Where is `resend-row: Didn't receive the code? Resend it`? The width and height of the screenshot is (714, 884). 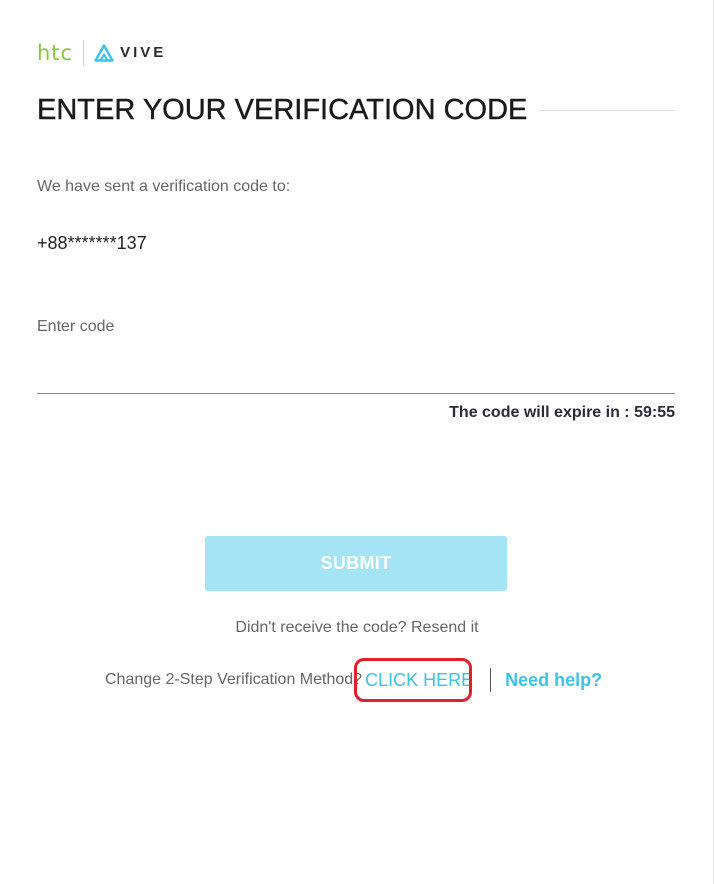
resend-row: Didn't receive the code? Resend it is located at coordinates (357, 628).